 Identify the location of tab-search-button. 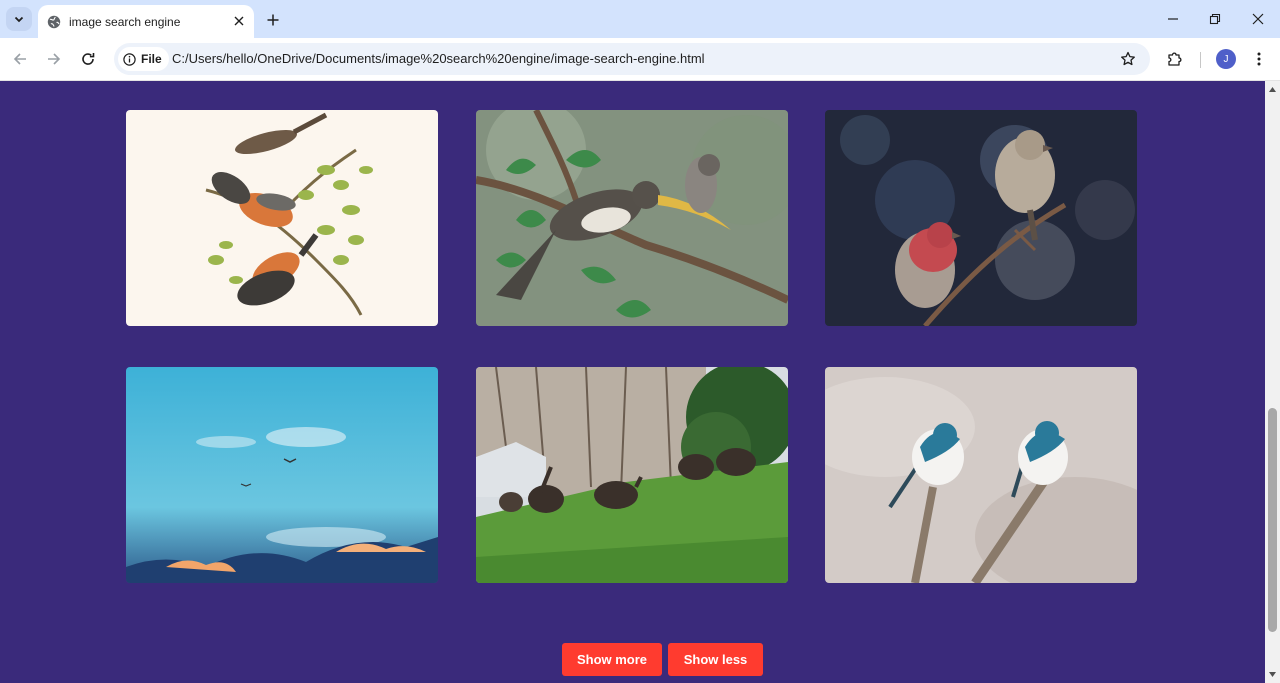
(19, 19).